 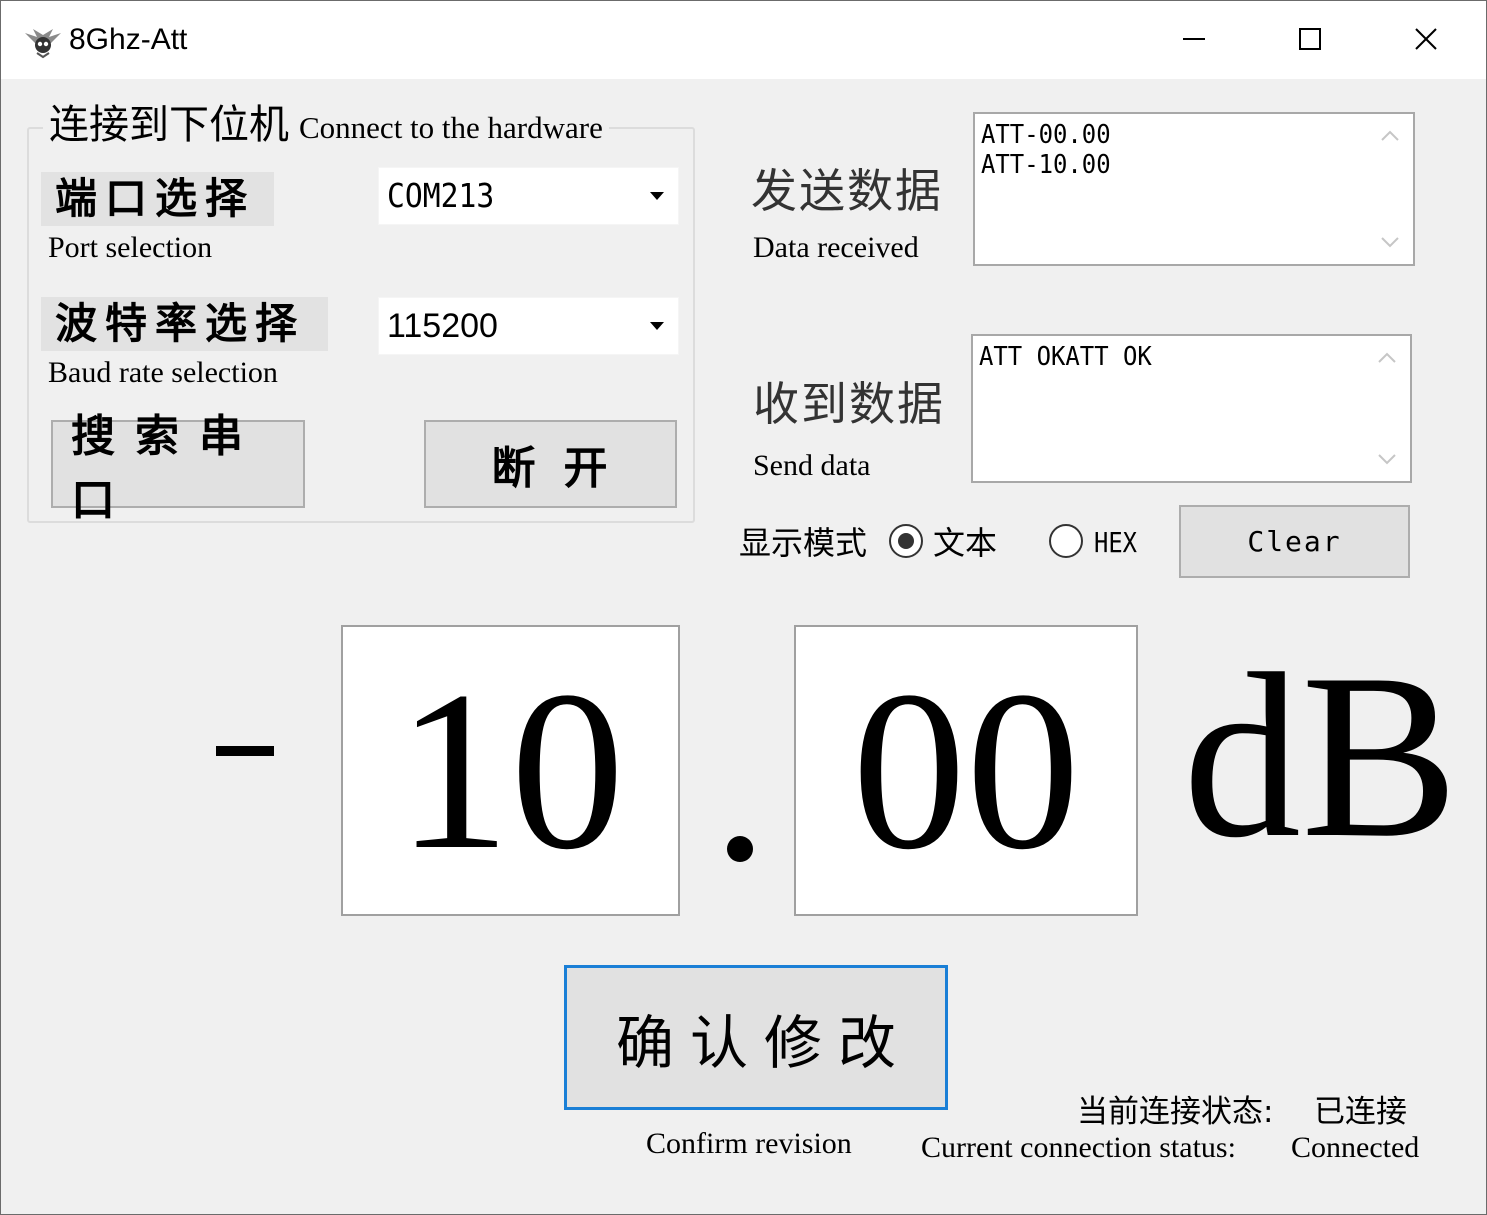 I want to click on port-label-en: Port selection, so click(x=130, y=247).